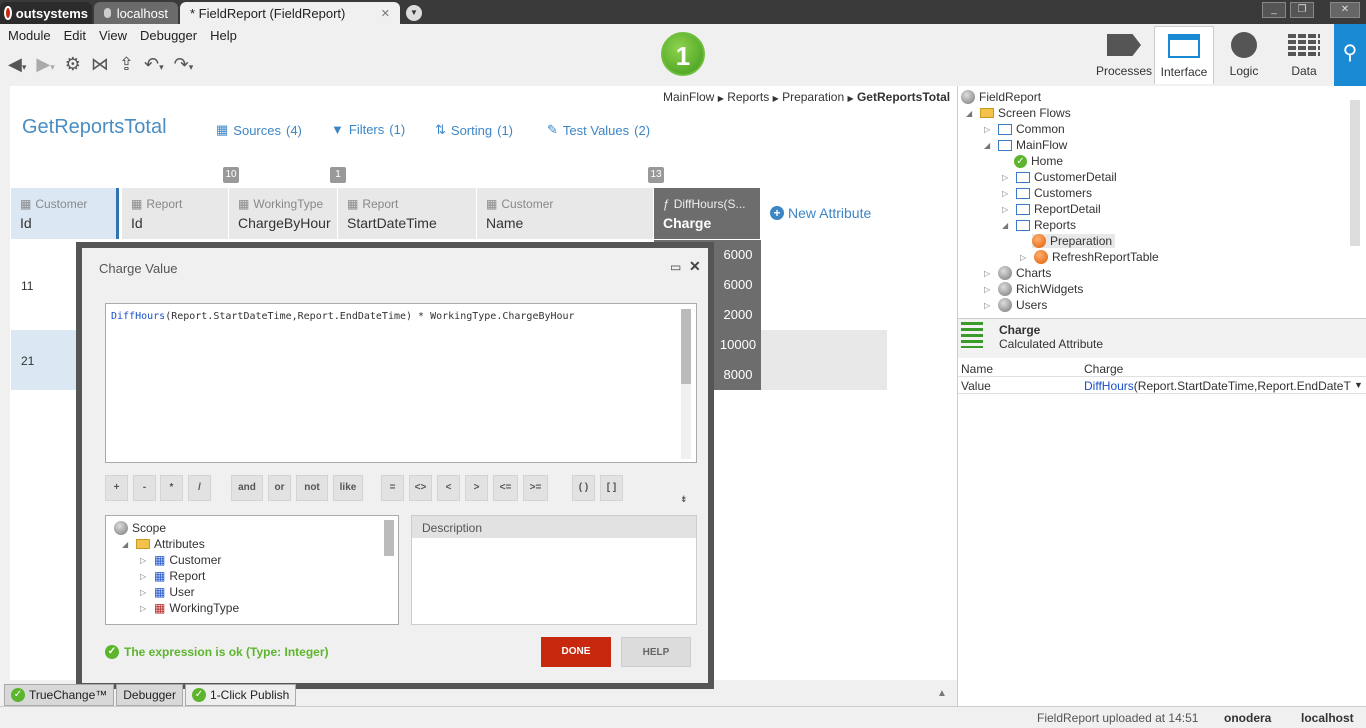 This screenshot has height=728, width=1366. Describe the element at coordinates (1184, 55) in the screenshot. I see `tab-interface: Interface` at that location.